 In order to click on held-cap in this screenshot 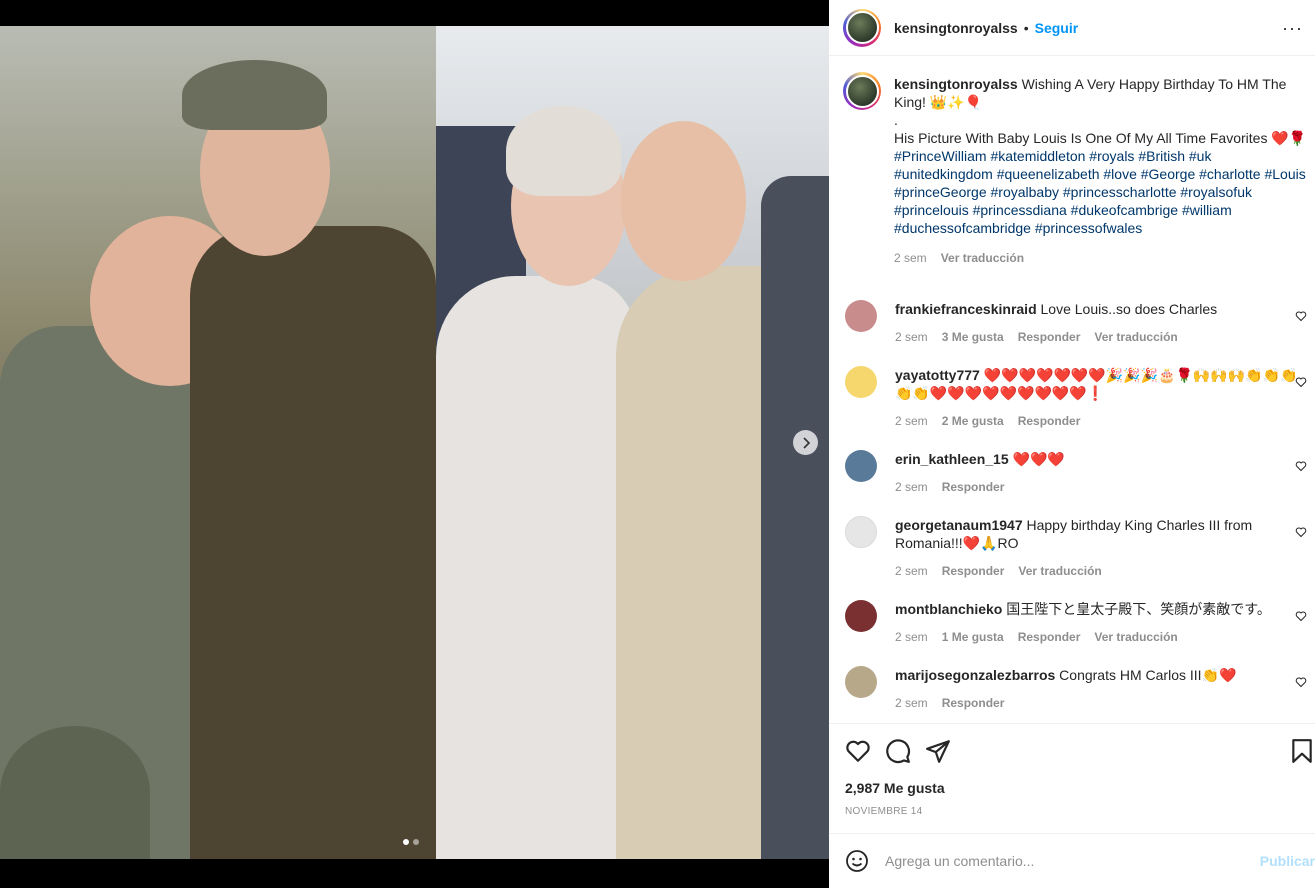, I will do `click(75, 792)`.